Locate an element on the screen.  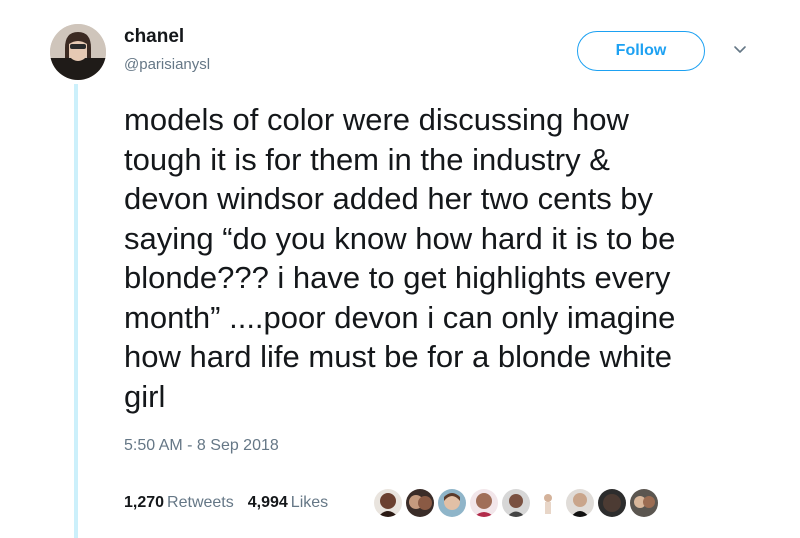
retweets-stat: 1,270 Retweets is located at coordinates (179, 503).